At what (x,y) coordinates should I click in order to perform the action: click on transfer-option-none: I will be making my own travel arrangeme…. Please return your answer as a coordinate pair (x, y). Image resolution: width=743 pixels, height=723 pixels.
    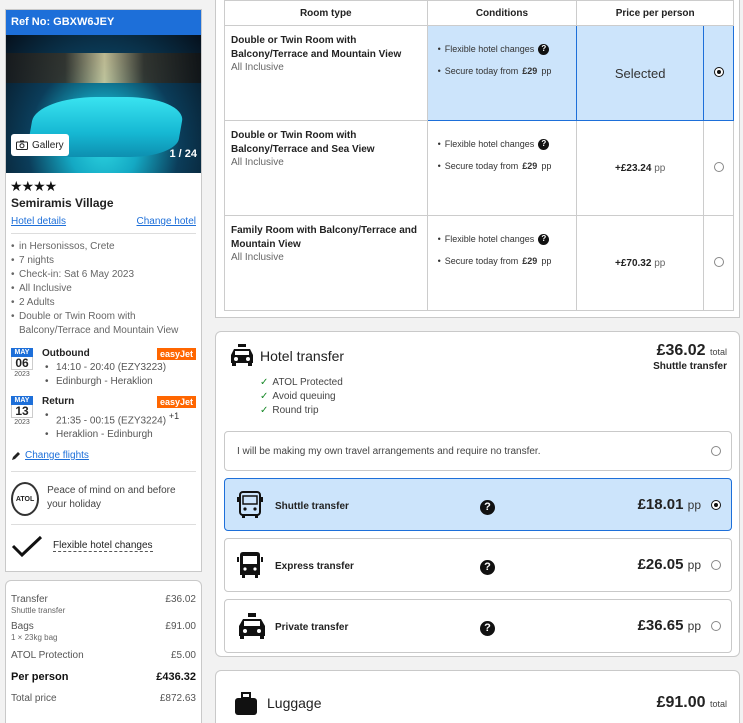
    Looking at the image, I should click on (478, 451).